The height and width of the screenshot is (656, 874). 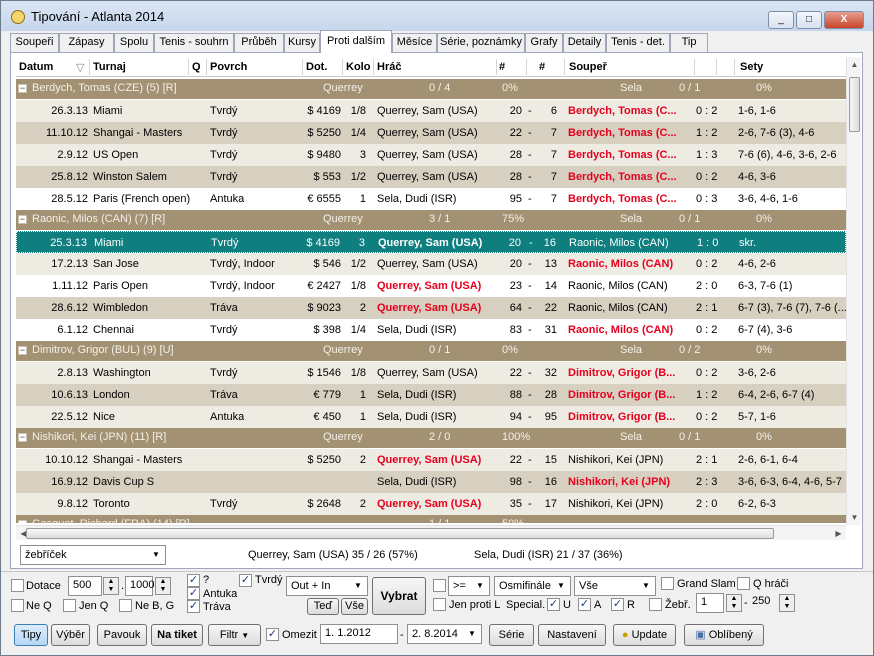 What do you see at coordinates (763, 603) in the screenshot?
I see `zebr-to-input: 250` at bounding box center [763, 603].